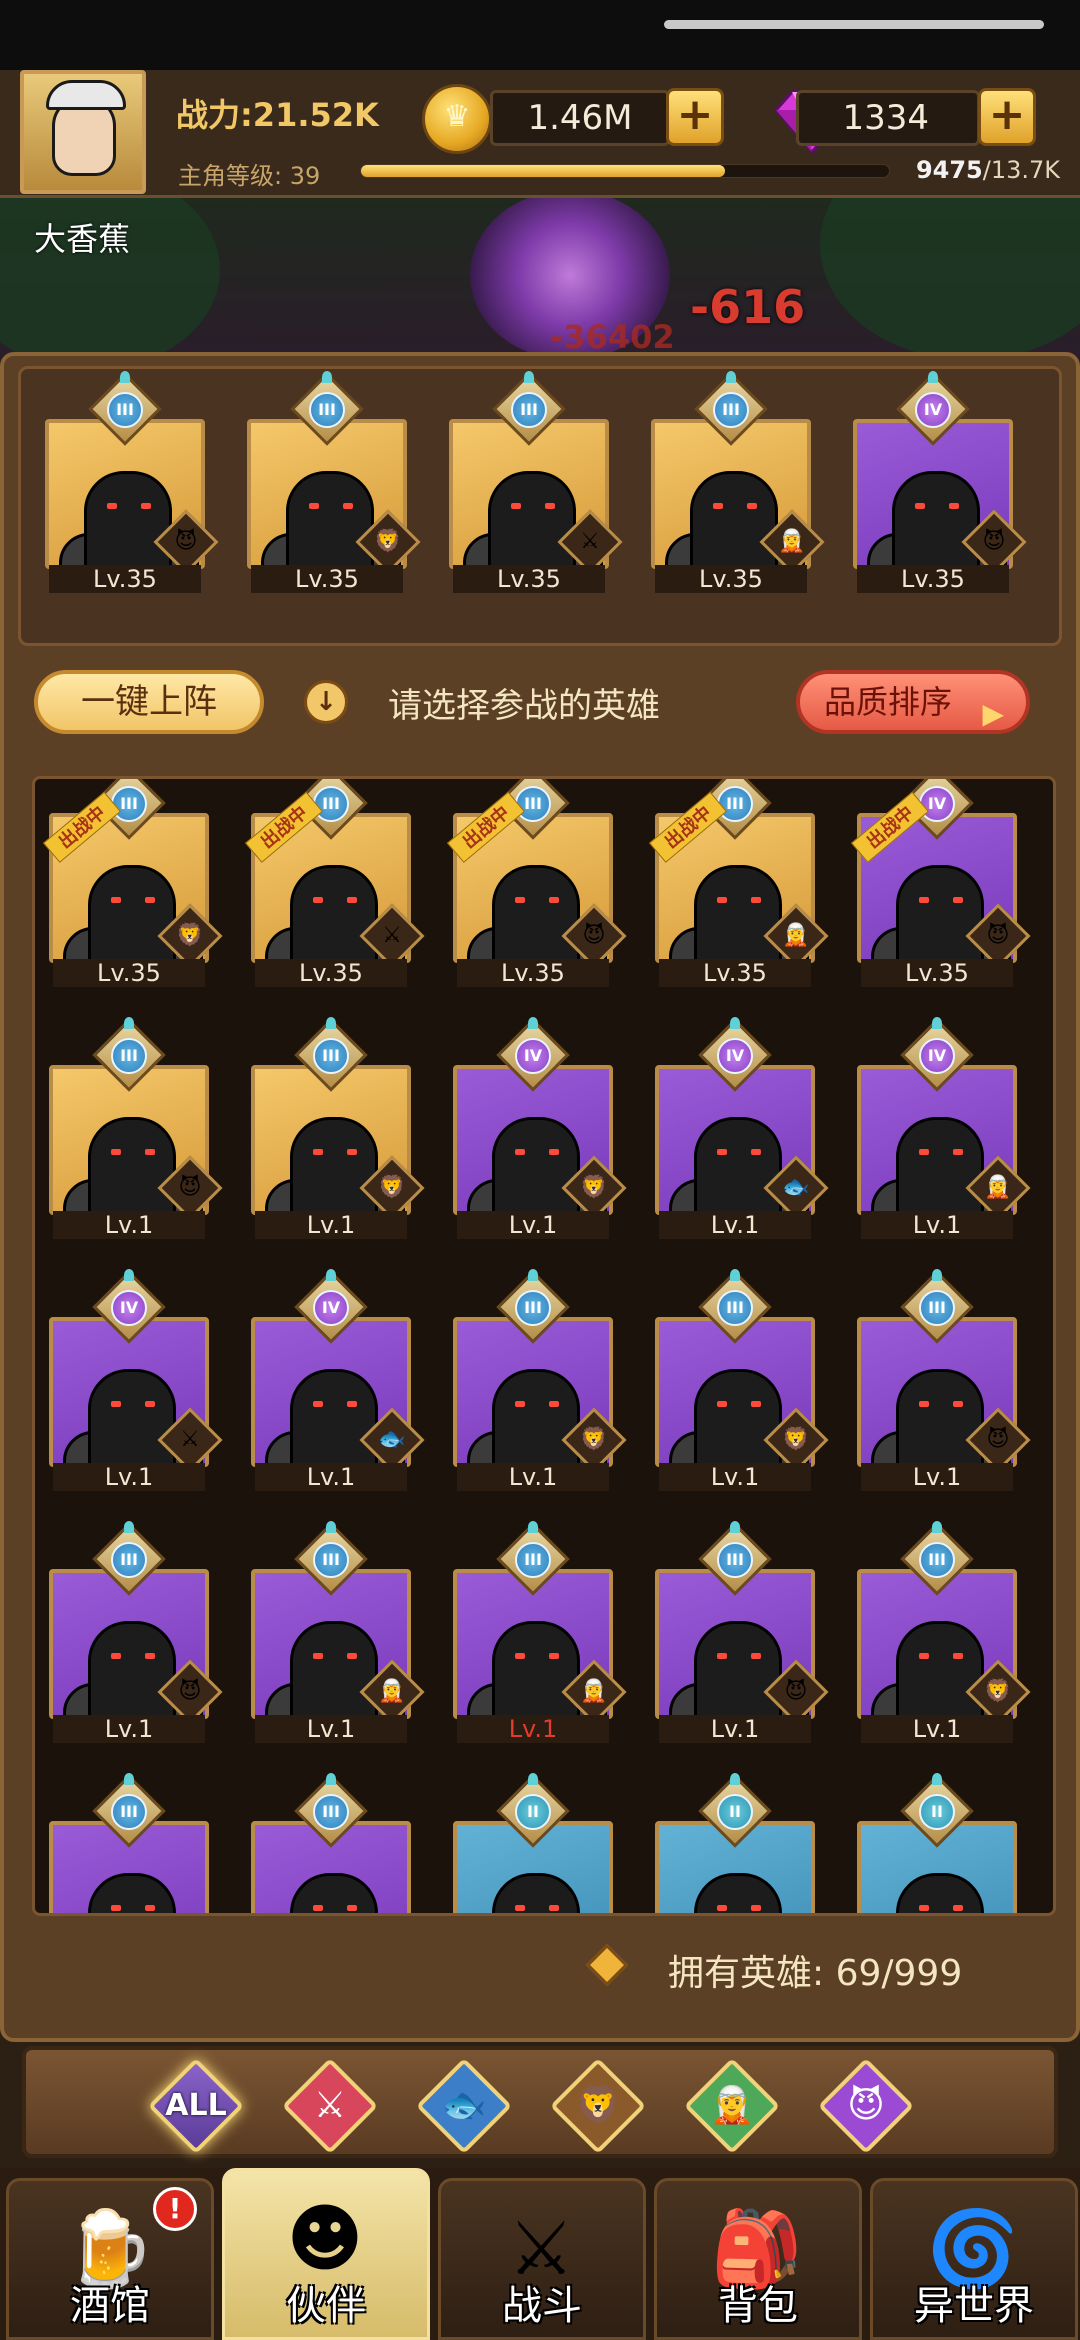  I want to click on xp-fill, so click(543, 171).